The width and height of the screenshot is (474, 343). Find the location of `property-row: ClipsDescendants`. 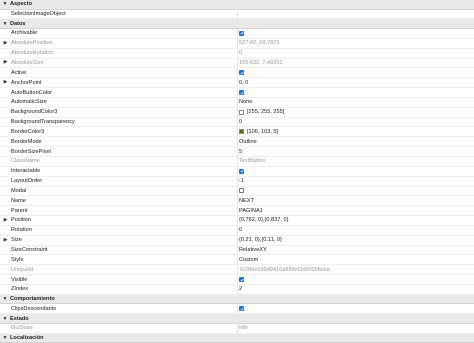

property-row: ClipsDescendants is located at coordinates (237, 309).